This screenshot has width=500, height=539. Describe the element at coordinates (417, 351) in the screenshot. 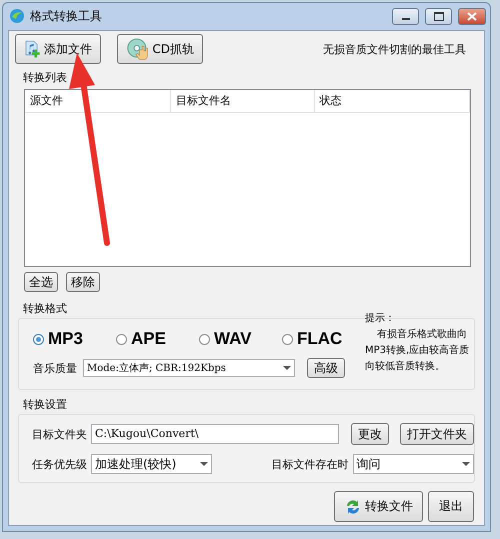

I see `hint-text: 有损音乐格式歌曲向MP3转换,应由较高音质向较低音质转换。` at that location.